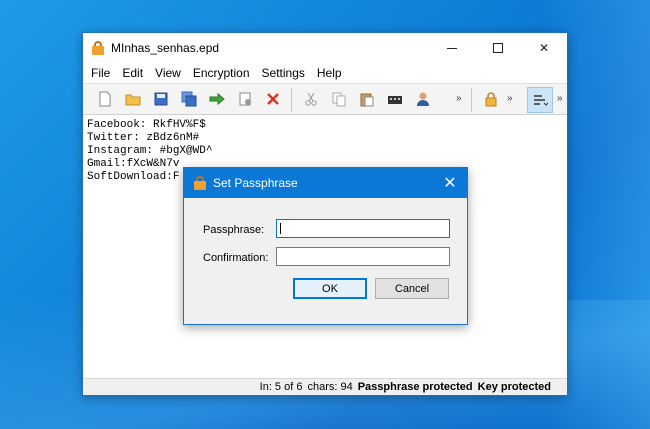 Image resolution: width=650 pixels, height=429 pixels. I want to click on menu-help: Help, so click(329, 73).